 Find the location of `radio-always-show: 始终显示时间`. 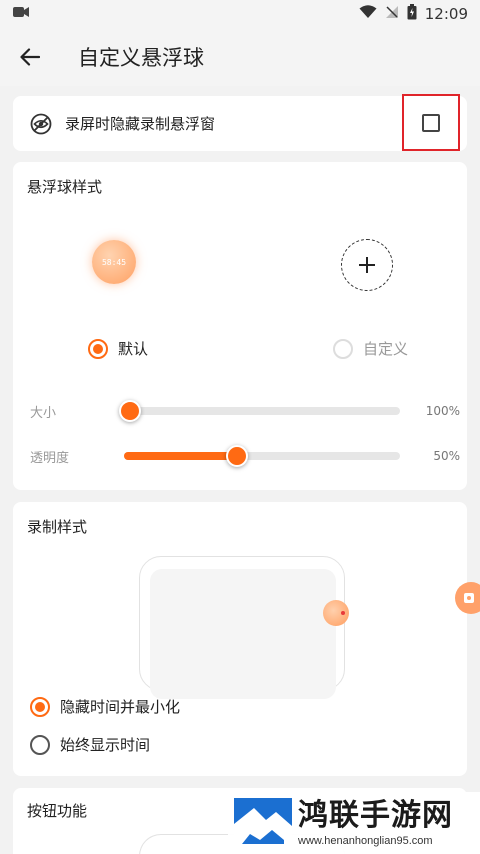

radio-always-show: 始终显示时间 is located at coordinates (90, 744).